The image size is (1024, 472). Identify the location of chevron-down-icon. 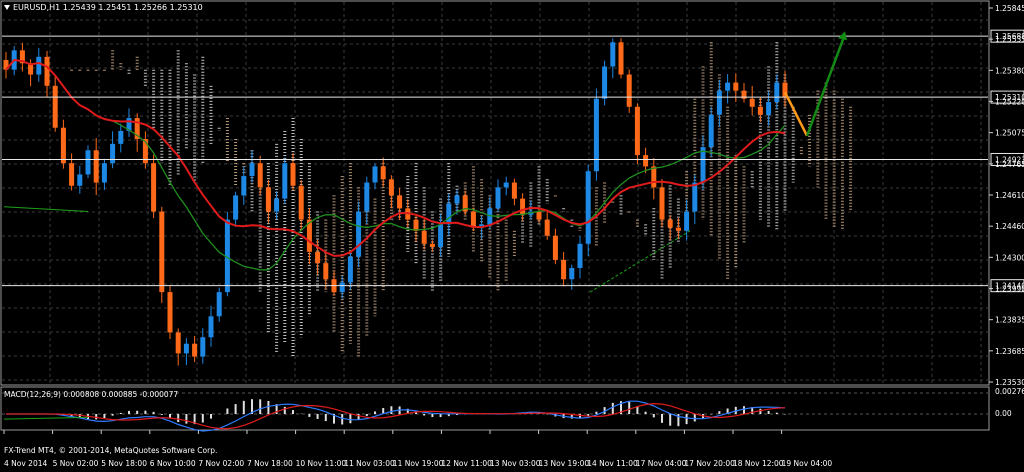
(7, 7).